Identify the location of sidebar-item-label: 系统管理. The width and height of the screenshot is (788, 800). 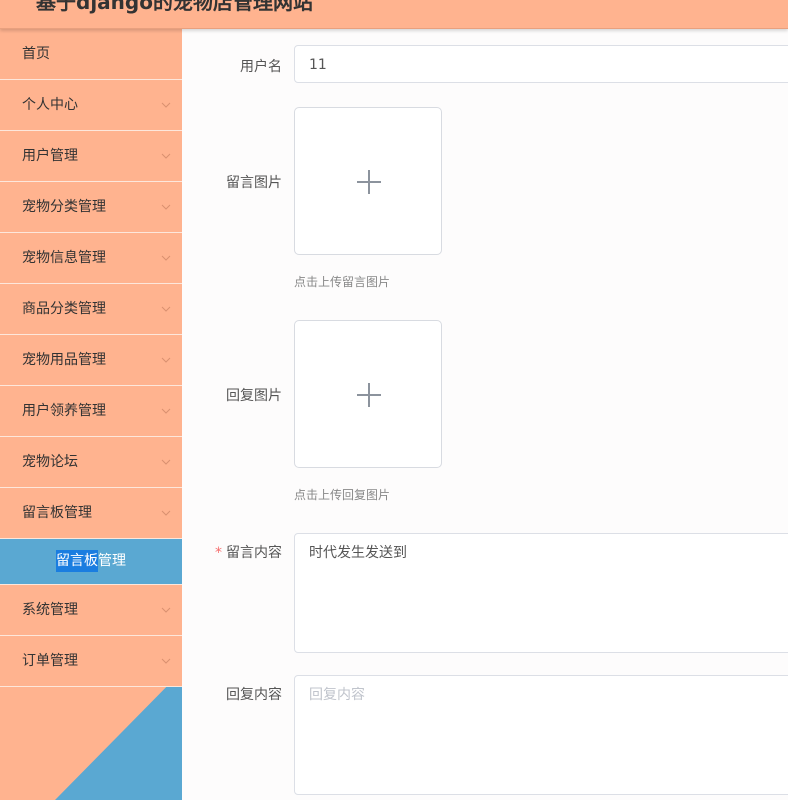
(50, 610).